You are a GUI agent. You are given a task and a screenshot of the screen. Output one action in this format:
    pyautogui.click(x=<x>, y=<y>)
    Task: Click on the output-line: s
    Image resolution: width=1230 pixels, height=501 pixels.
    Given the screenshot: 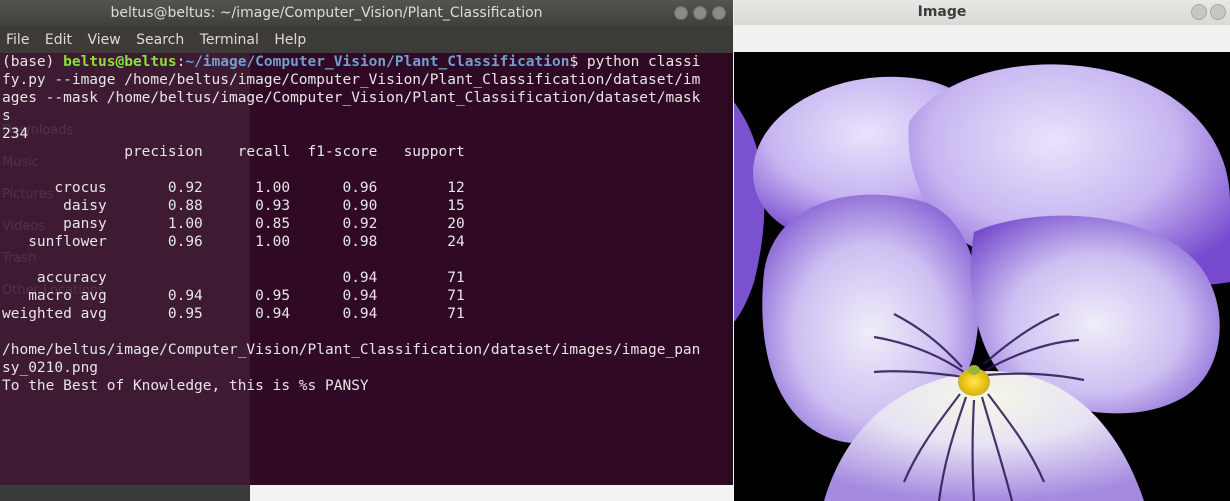 What is the action you would take?
    pyautogui.click(x=6, y=116)
    